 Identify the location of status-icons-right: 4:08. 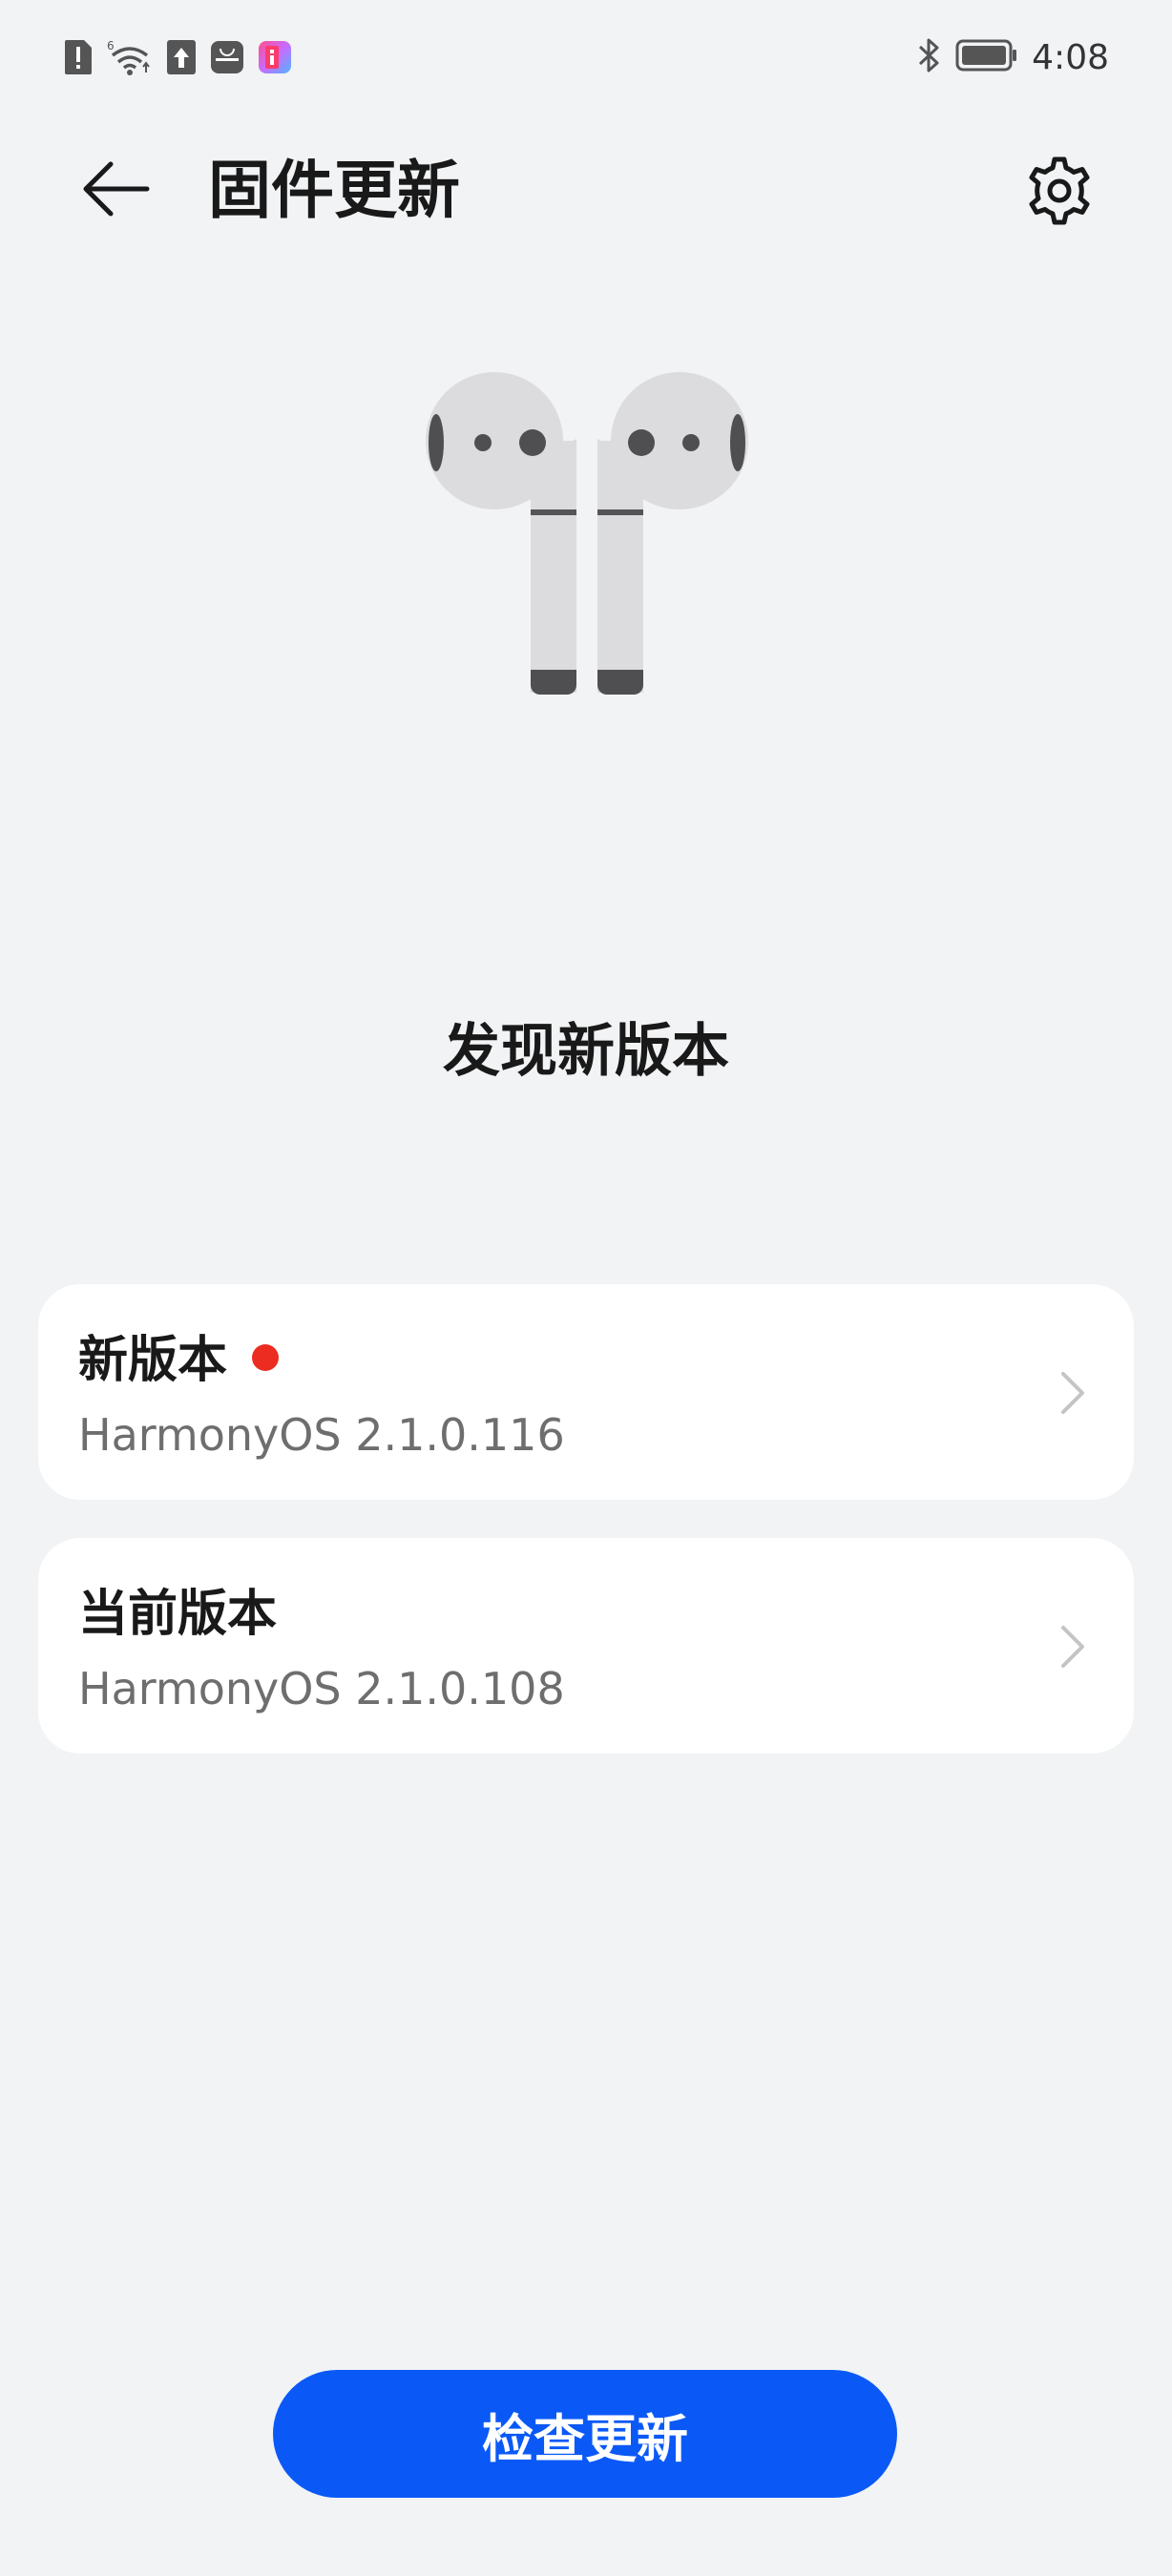
(1013, 57).